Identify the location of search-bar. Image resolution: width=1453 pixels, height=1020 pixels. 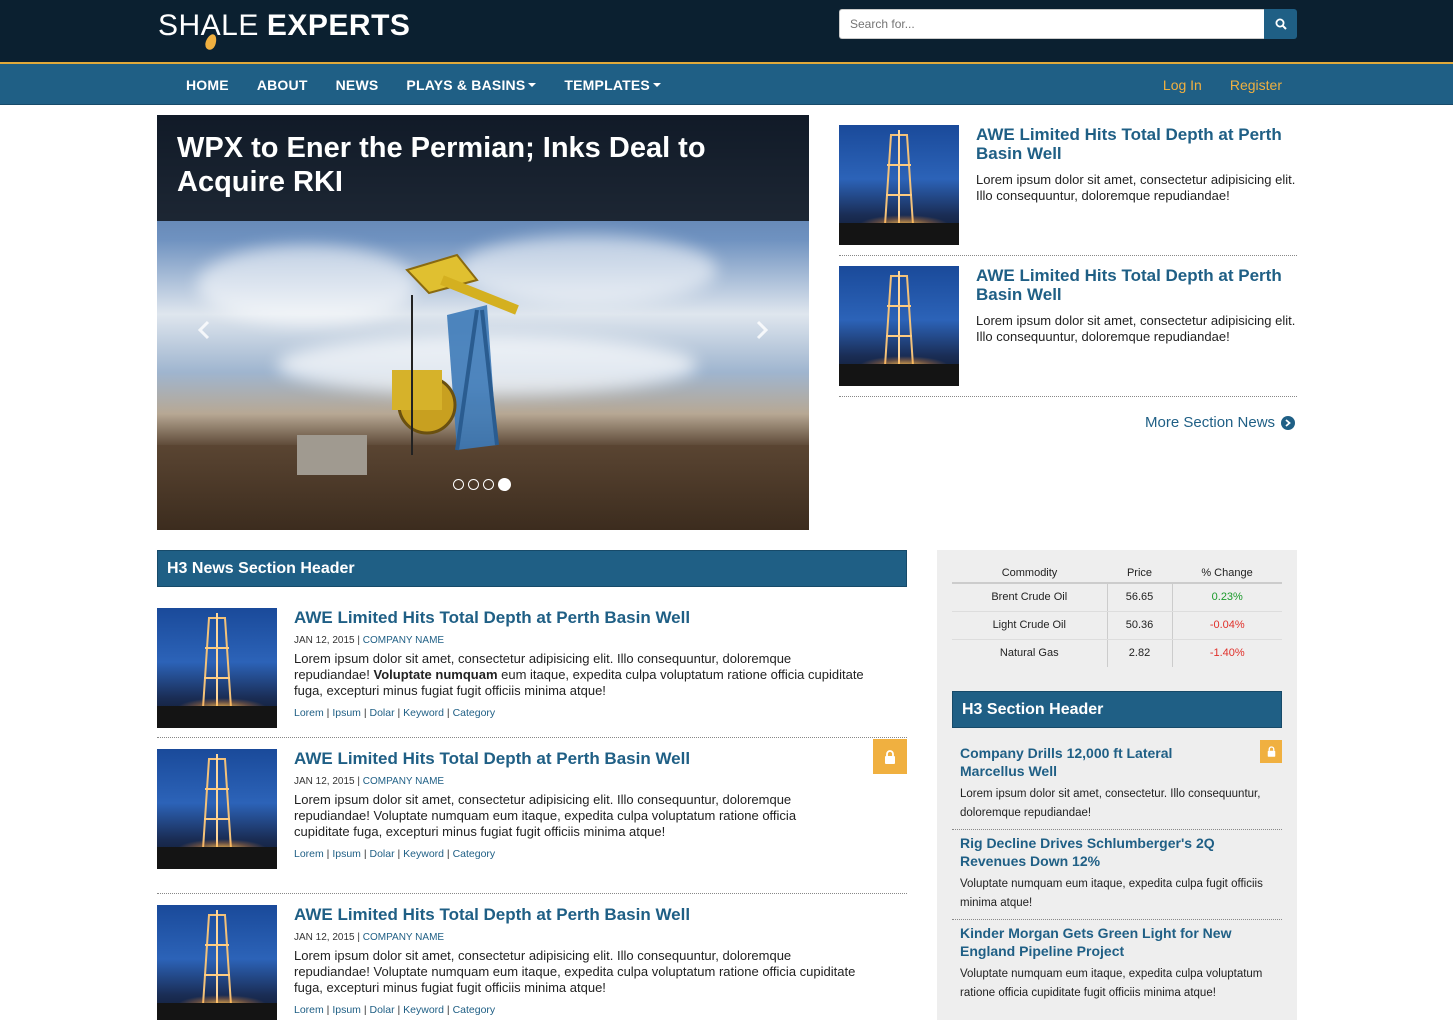
(1068, 24).